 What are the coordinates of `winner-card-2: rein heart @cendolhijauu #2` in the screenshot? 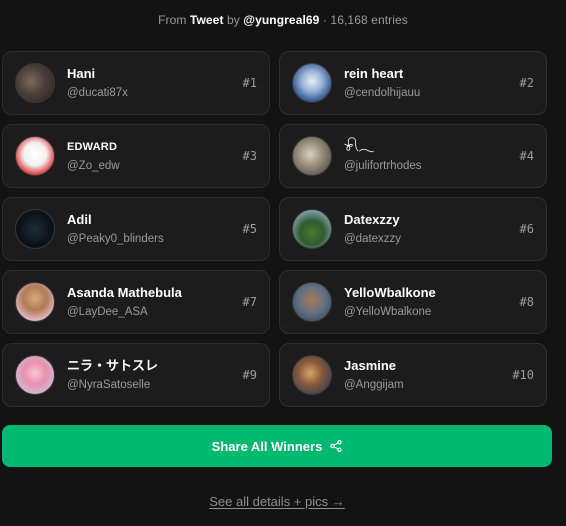 It's located at (413, 83).